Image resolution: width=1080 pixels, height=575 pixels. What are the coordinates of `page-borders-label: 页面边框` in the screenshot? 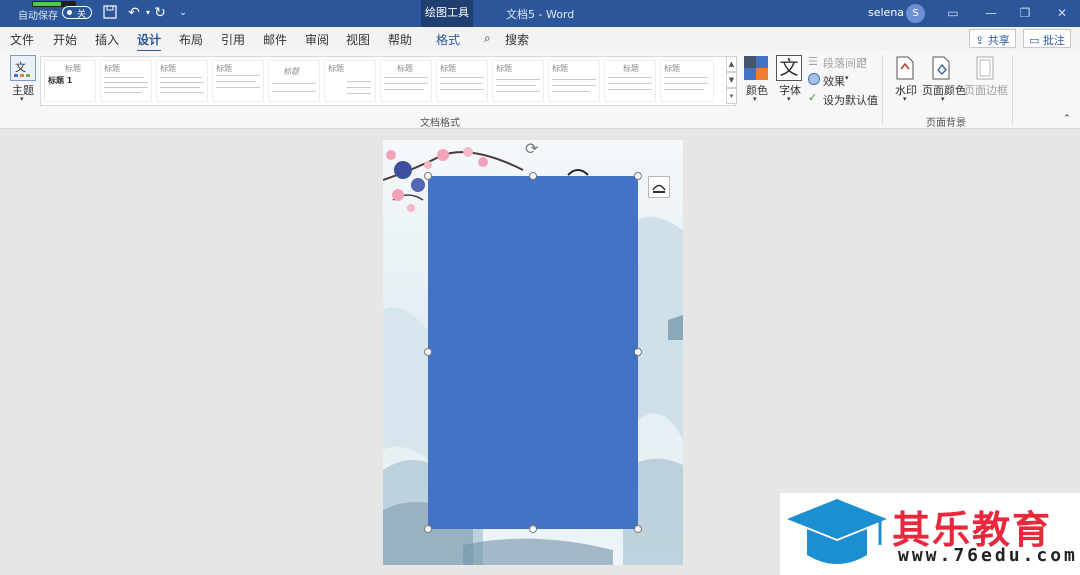 It's located at (986, 90).